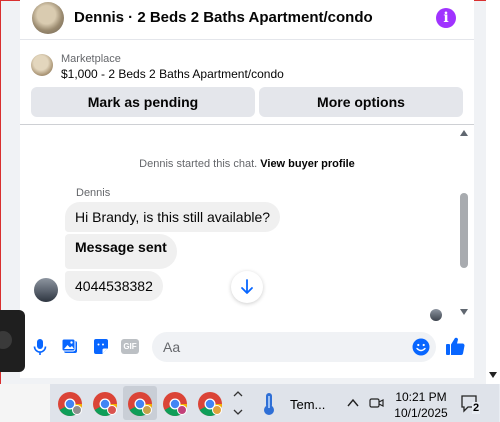  Describe the element at coordinates (421, 405) in the screenshot. I see `taskbar-clock: 10:21 PM 10/1/2025` at that location.